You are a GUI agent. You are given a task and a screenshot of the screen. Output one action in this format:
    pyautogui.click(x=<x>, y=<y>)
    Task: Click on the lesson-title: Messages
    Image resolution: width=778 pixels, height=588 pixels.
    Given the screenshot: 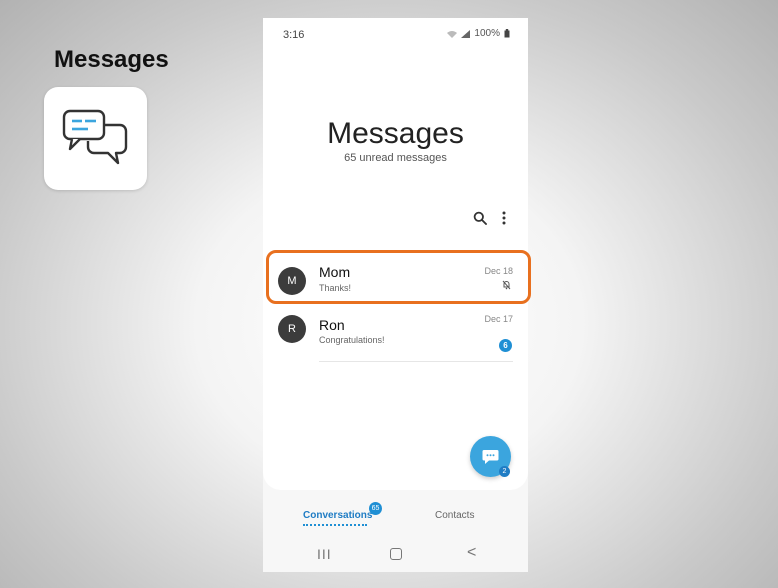 What is the action you would take?
    pyautogui.click(x=111, y=59)
    